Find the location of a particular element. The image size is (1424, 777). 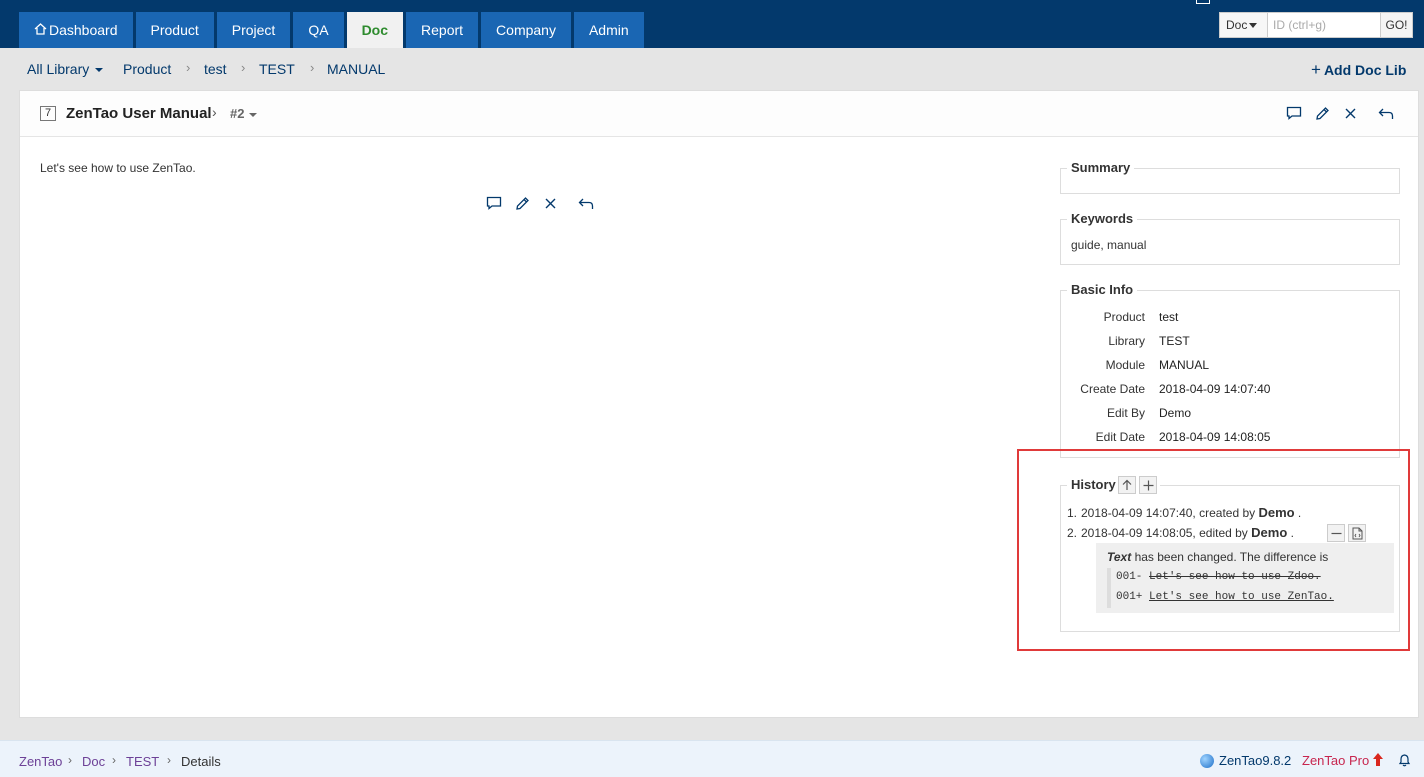

keywords-value: guide, manual is located at coordinates (1109, 245).